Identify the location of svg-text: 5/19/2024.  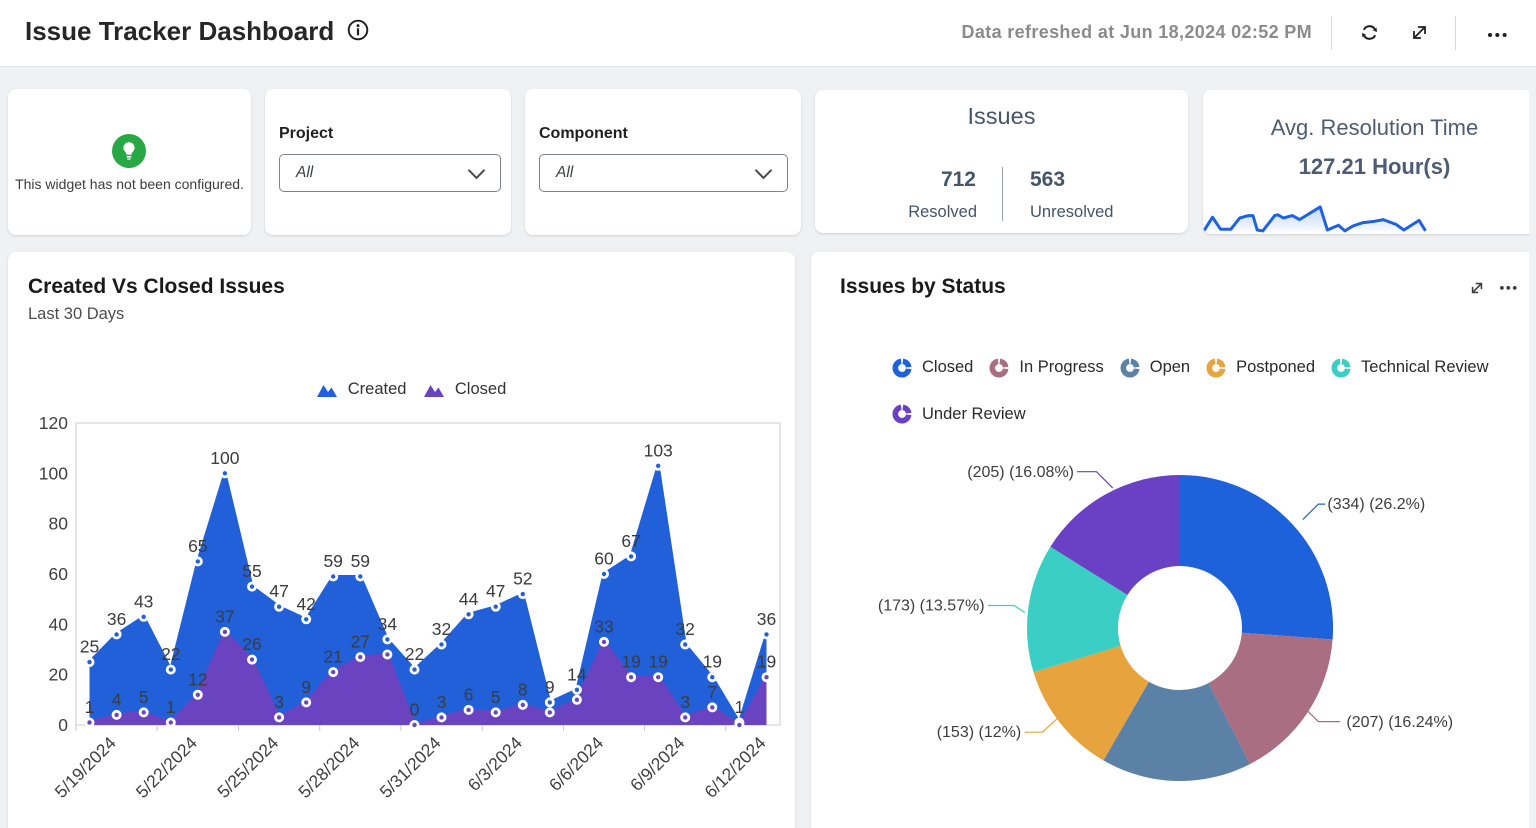
(85, 767).